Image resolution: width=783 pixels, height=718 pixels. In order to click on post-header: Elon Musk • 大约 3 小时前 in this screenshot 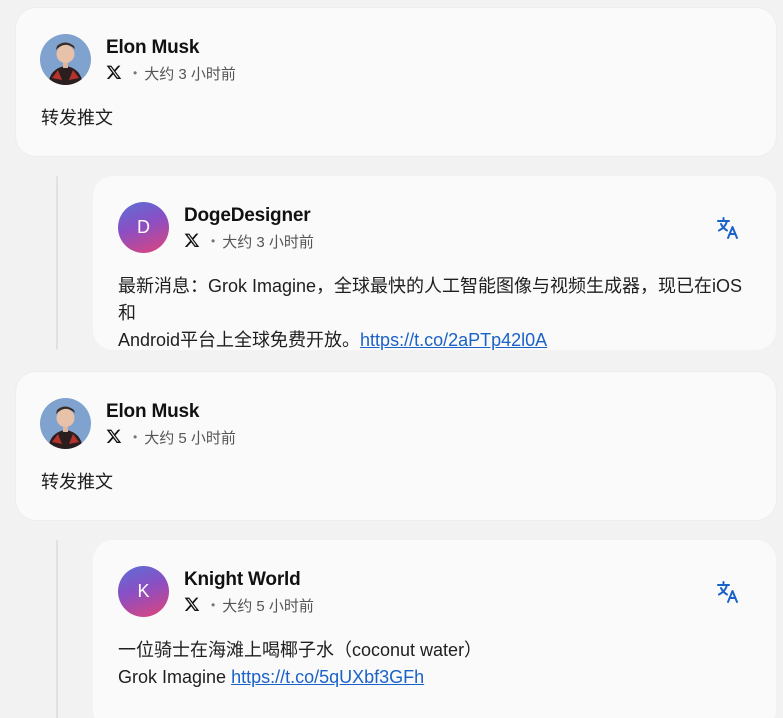, I will do `click(138, 59)`.